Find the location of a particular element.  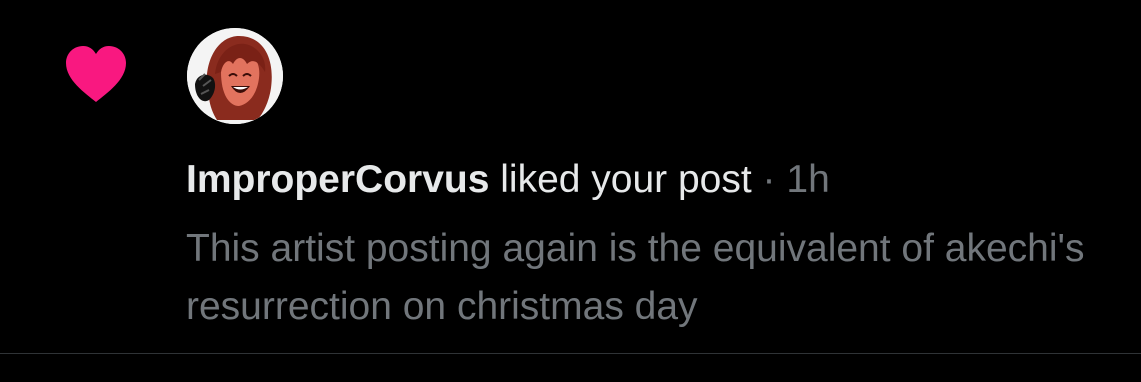

heart-icon is located at coordinates (96, 74).